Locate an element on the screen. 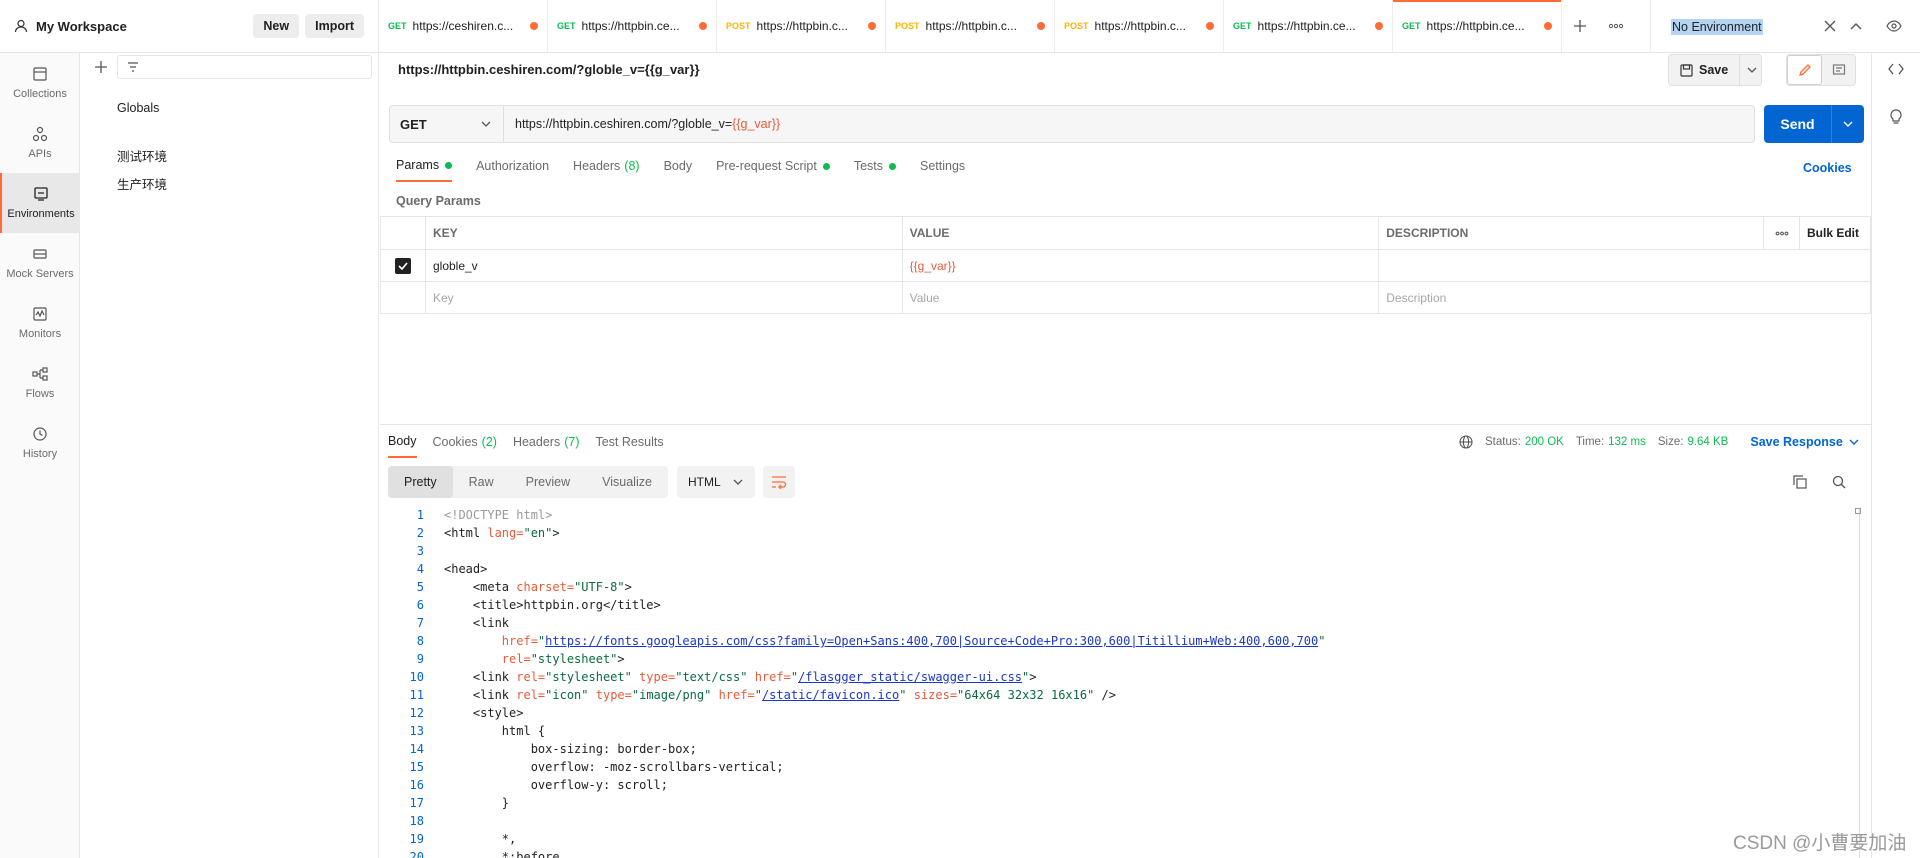 The image size is (1920, 858). wrap-lines-button is located at coordinates (779, 482).